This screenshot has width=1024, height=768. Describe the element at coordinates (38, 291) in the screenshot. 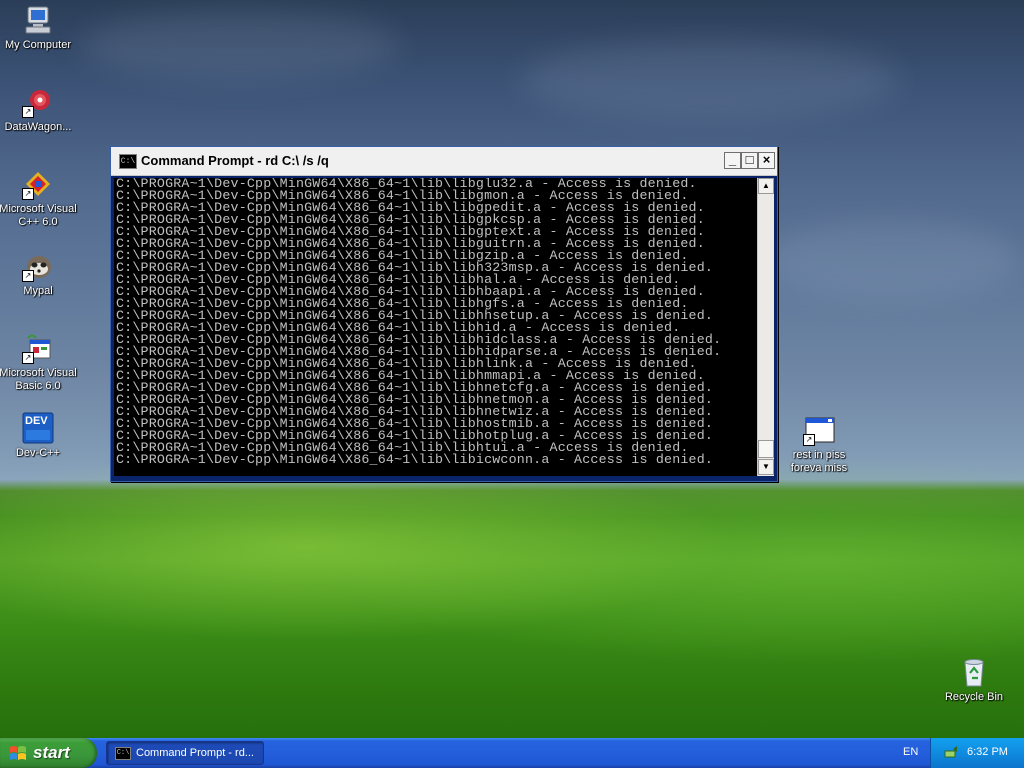

I see `desktop-icon-label: Mypal` at that location.